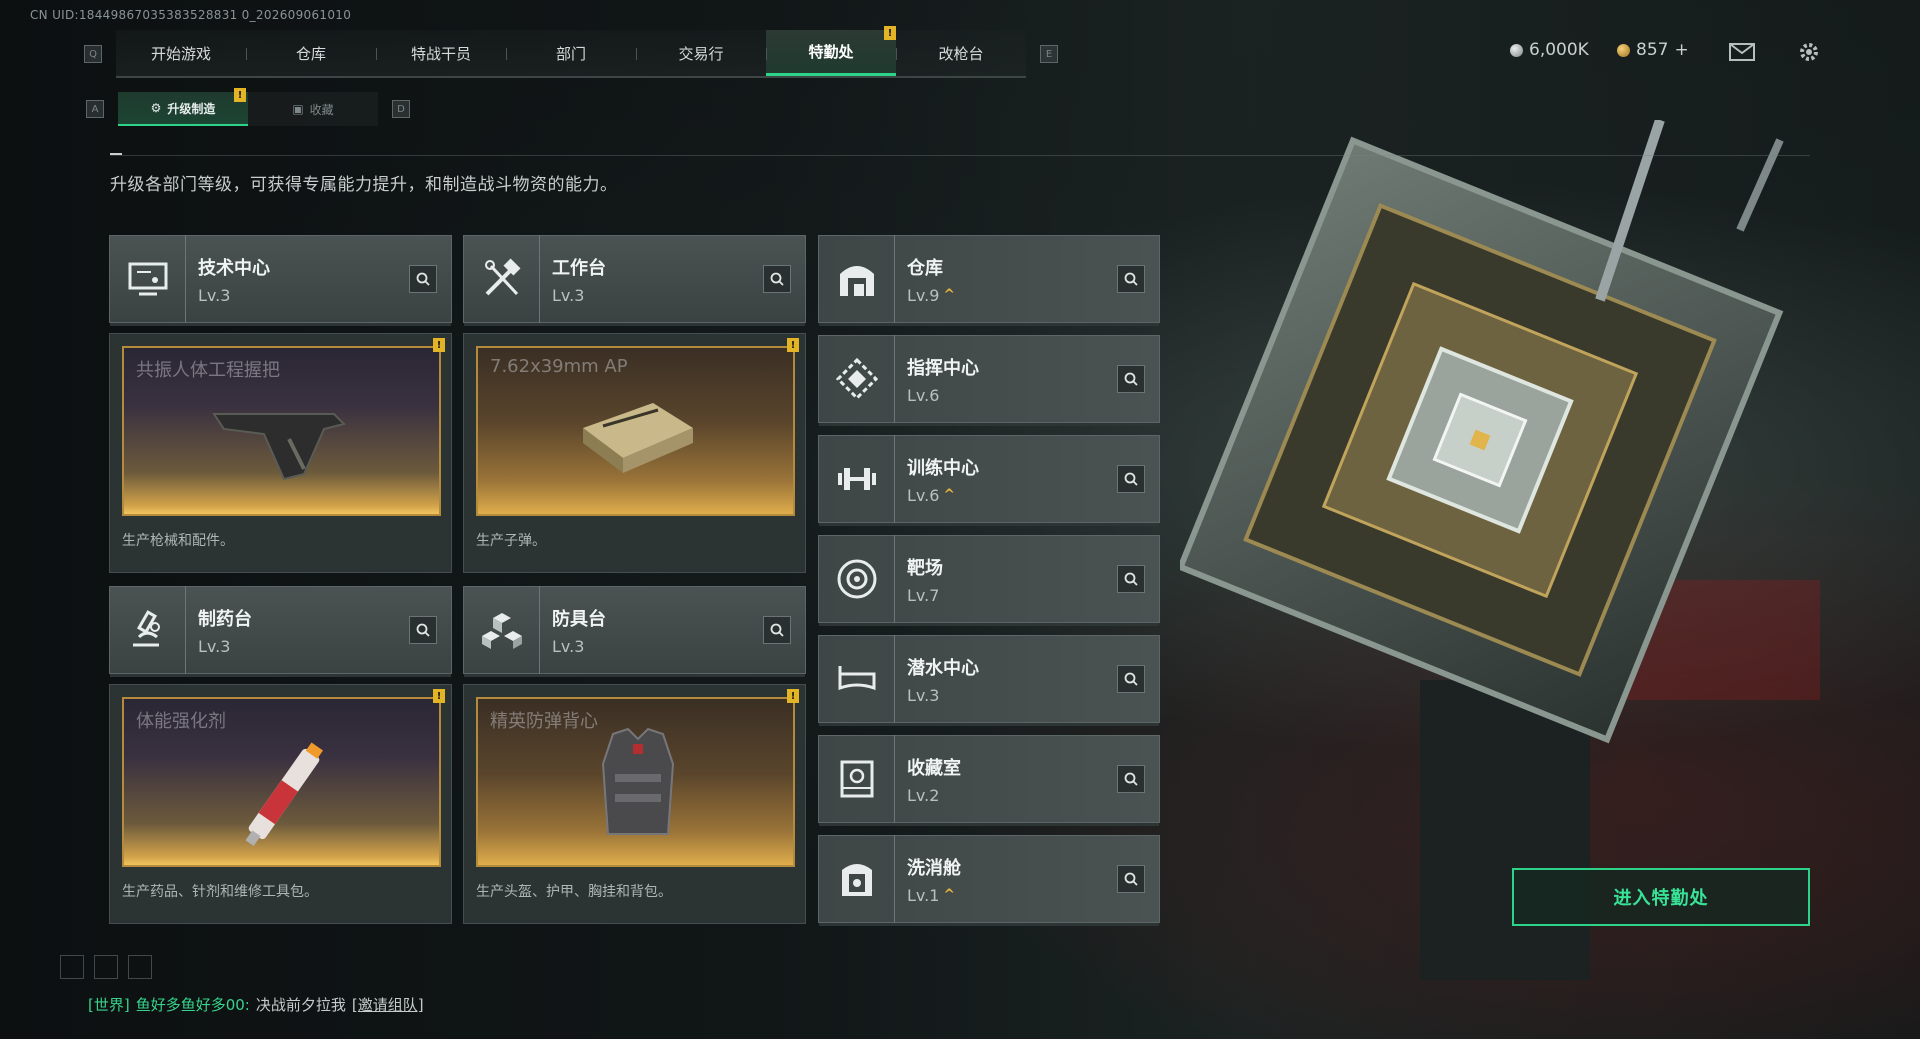 The image size is (1920, 1039). I want to click on gear-icon, so click(1809, 52).